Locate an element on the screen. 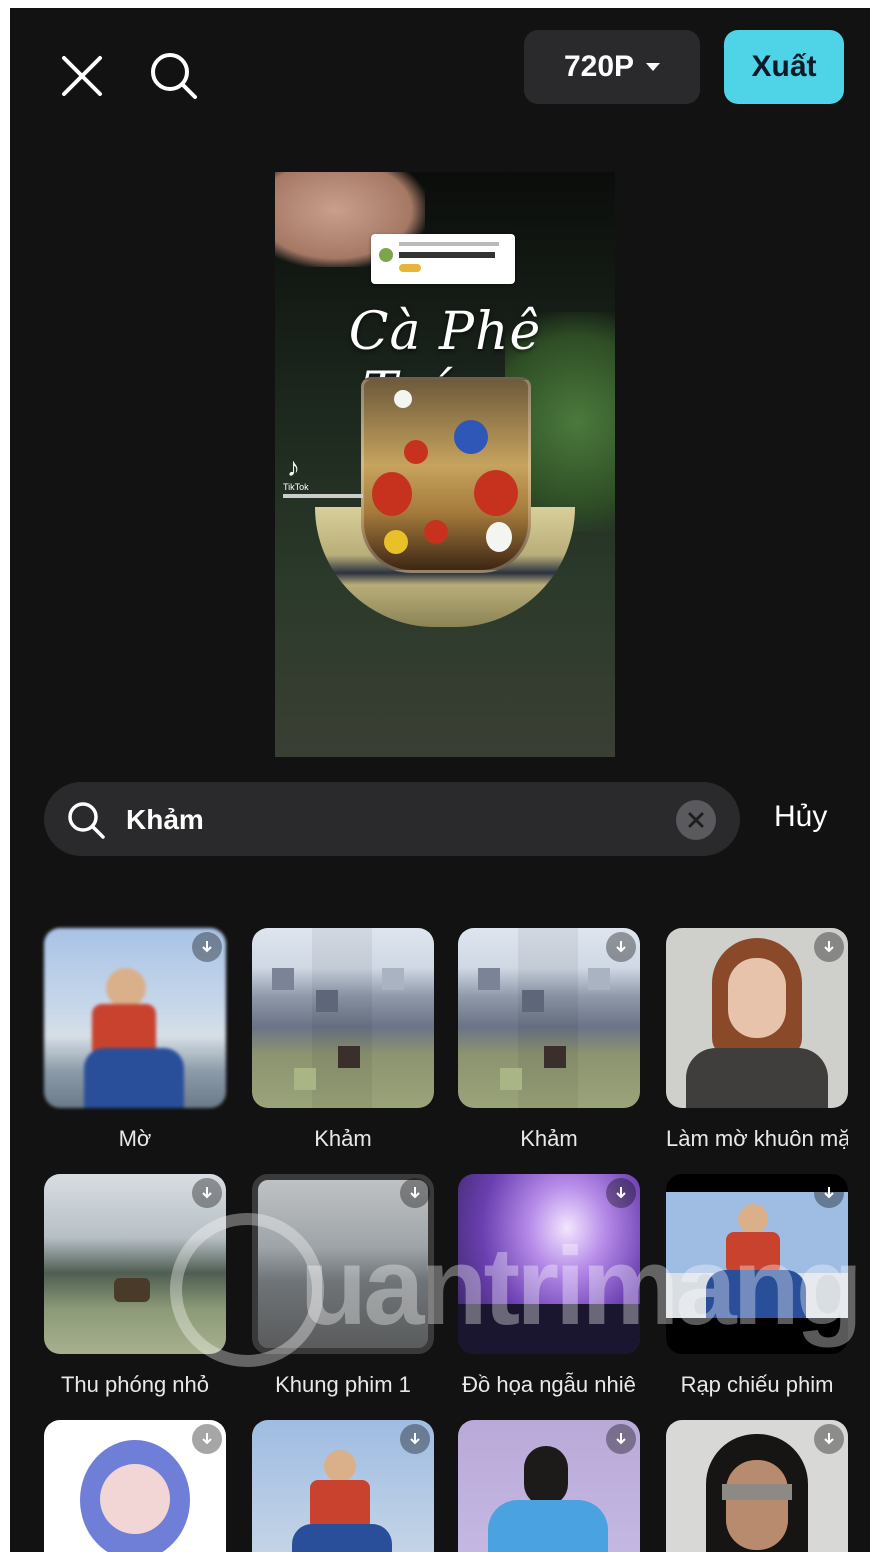 The width and height of the screenshot is (870, 1552). tiktok-handle is located at coordinates (323, 496).